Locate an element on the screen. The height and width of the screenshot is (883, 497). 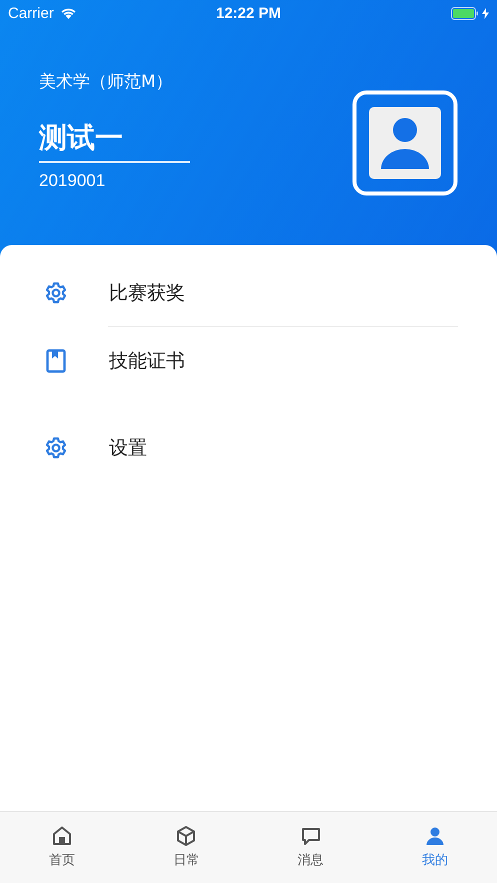
tab-item: 首页 is located at coordinates (62, 847).